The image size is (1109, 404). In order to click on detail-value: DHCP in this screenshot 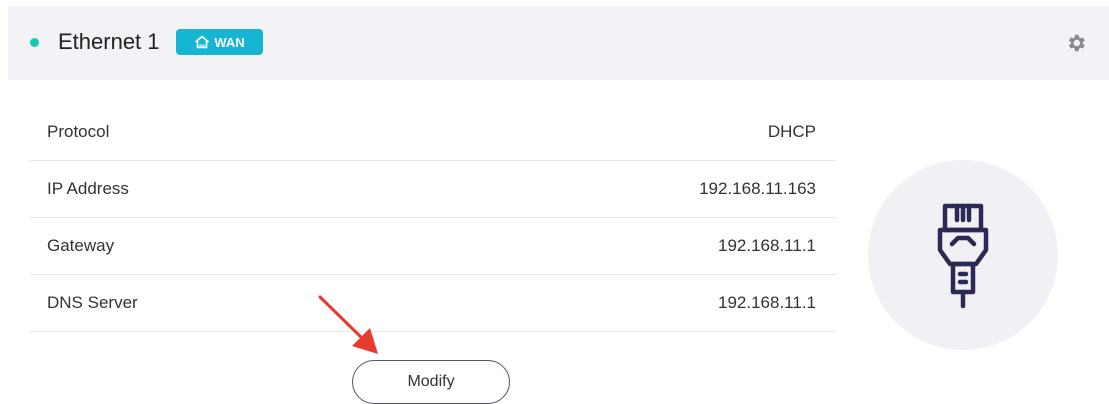, I will do `click(791, 131)`.